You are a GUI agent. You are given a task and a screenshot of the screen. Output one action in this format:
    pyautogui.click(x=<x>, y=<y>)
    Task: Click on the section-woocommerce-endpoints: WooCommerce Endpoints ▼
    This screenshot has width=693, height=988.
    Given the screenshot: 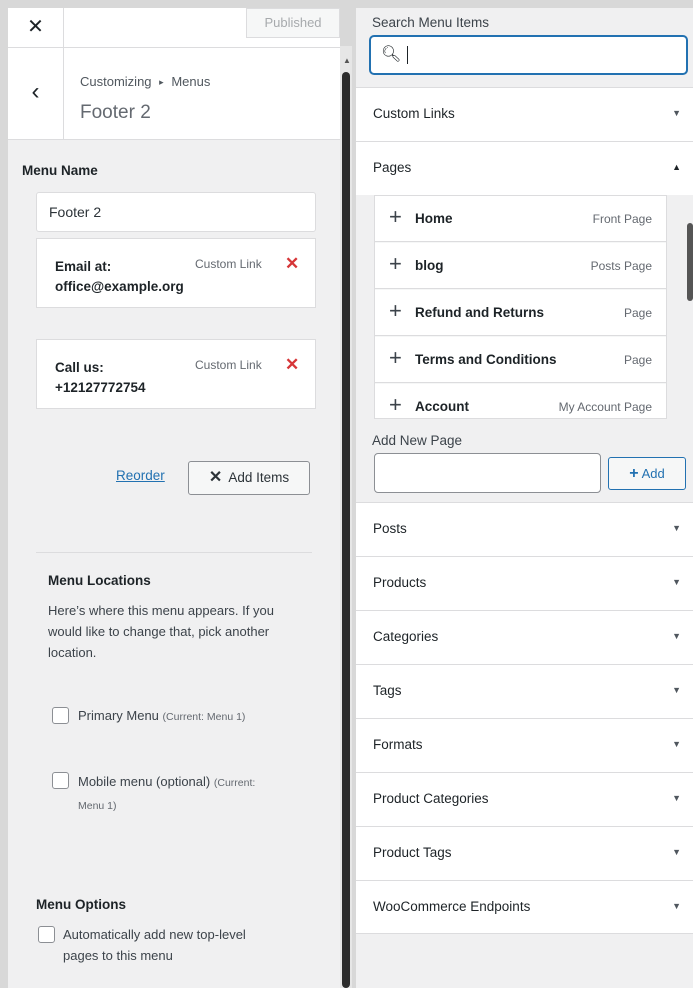 What is the action you would take?
    pyautogui.click(x=524, y=907)
    